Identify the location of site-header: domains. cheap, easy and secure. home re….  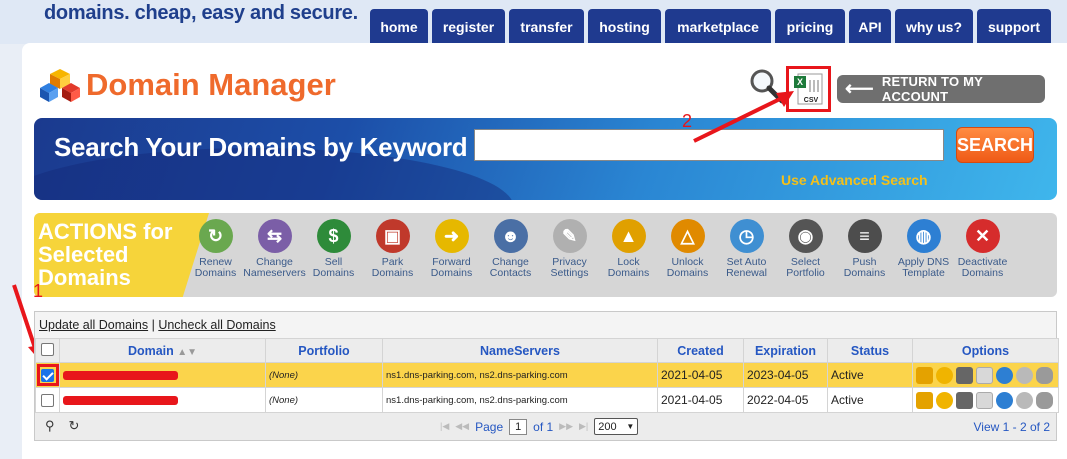
(533, 22).